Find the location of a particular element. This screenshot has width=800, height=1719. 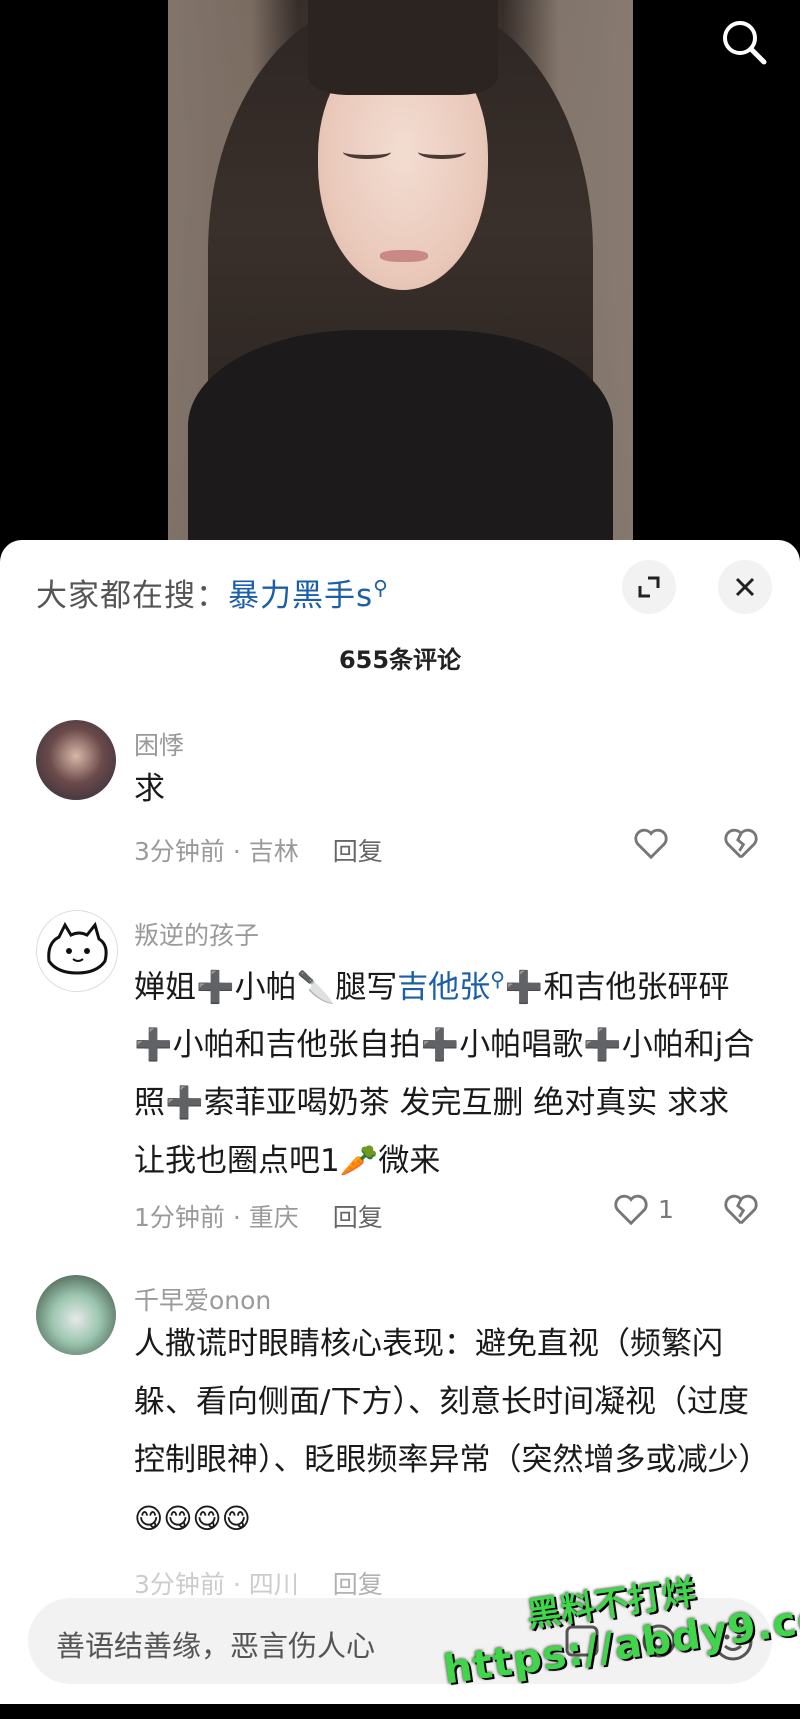

trending-search-prefix: 大家都在搜： is located at coordinates (132, 596).